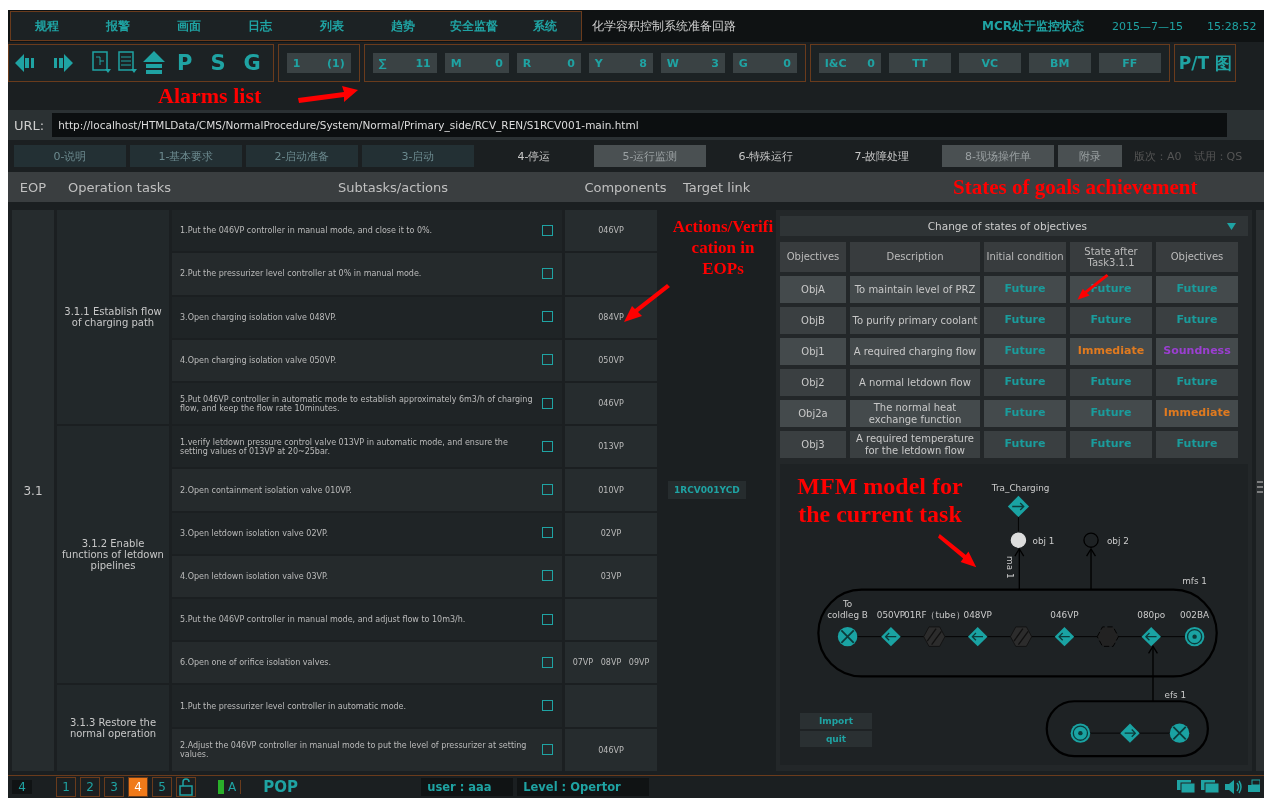 Image resolution: width=1264 pixels, height=798 pixels. Describe the element at coordinates (611, 360) in the screenshot. I see `component-cell: 050VP` at that location.